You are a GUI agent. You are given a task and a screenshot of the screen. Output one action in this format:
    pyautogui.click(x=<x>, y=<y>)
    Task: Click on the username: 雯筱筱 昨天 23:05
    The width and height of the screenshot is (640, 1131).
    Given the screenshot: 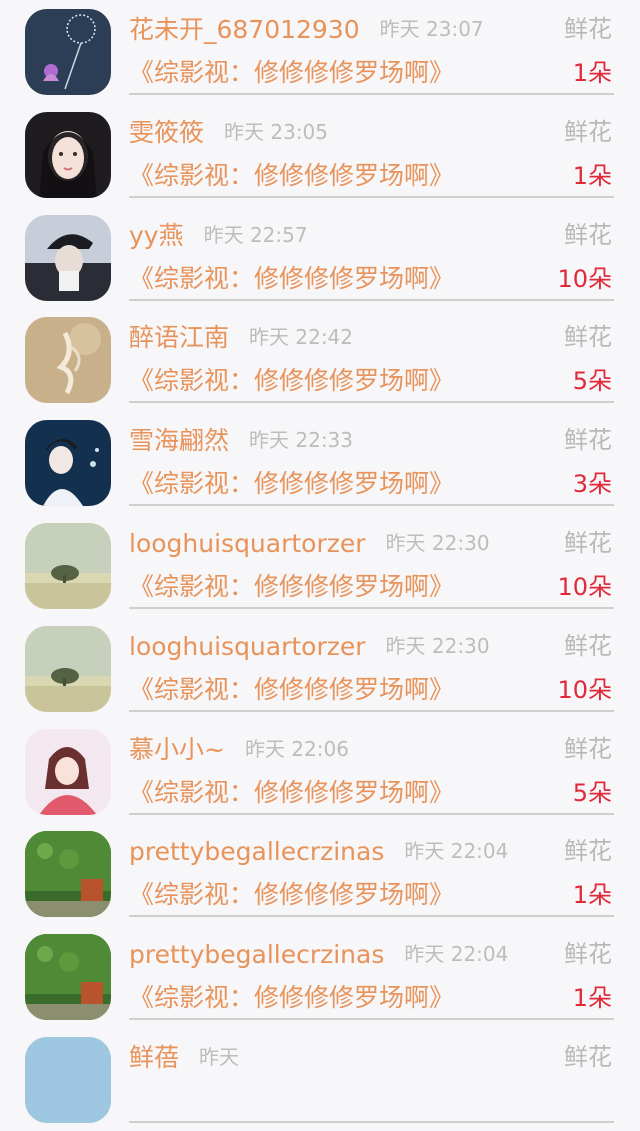 What is the action you would take?
    pyautogui.click(x=228, y=132)
    